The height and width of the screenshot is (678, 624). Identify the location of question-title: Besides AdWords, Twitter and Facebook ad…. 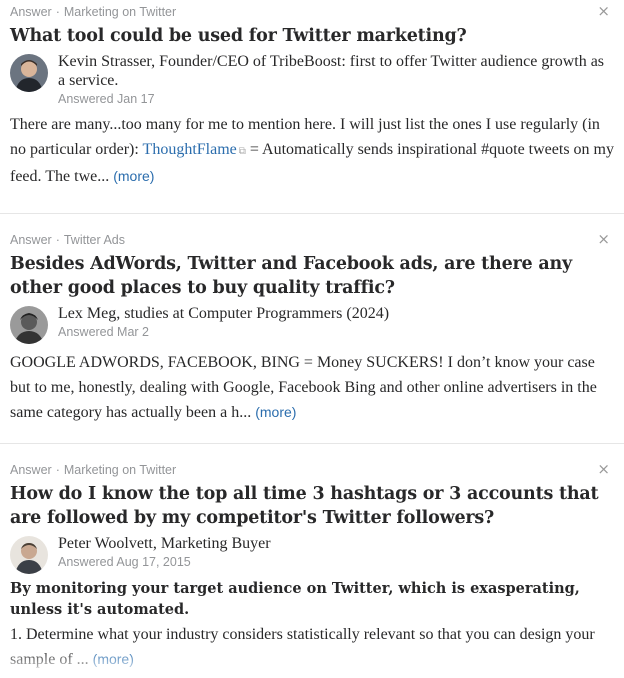
(312, 276).